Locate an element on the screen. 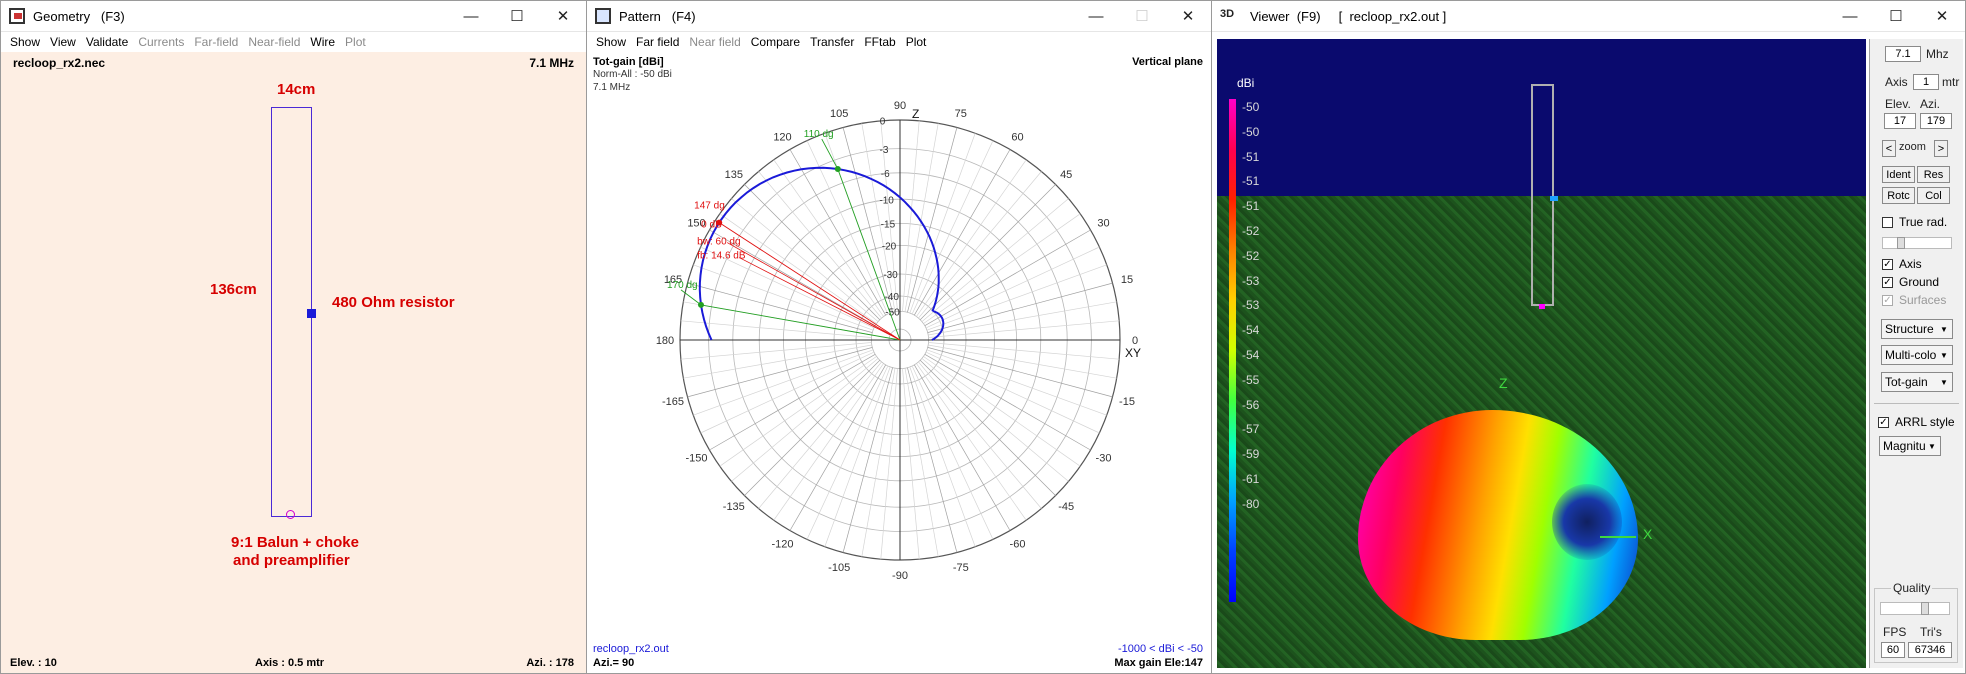 Image resolution: width=1966 pixels, height=674 pixels. axis-z-label: Z is located at coordinates (1503, 383).